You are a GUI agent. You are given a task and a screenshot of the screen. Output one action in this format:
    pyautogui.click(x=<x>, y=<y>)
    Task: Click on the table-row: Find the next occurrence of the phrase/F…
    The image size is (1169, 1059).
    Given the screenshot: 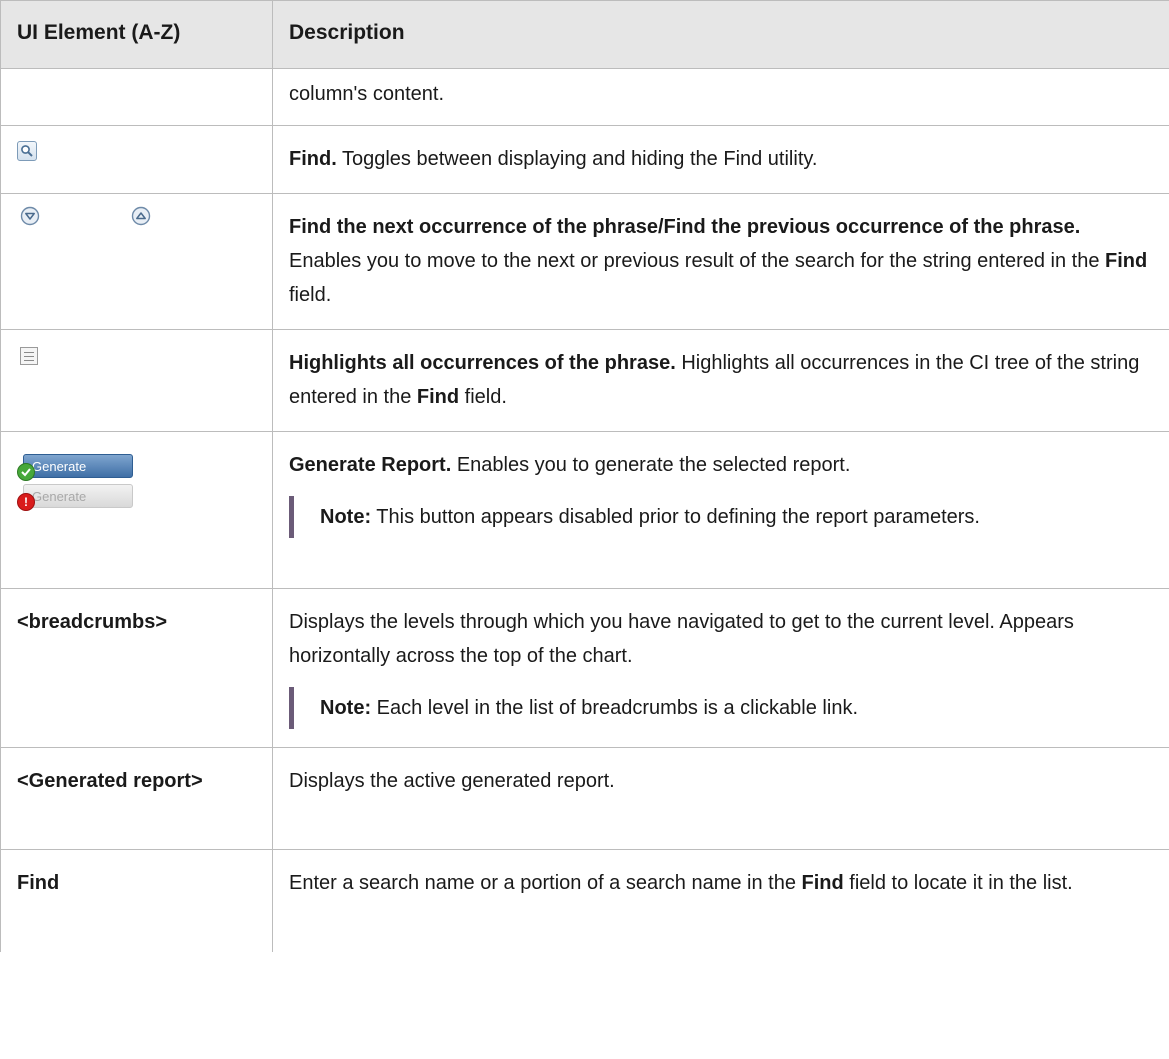 What is the action you would take?
    pyautogui.click(x=584, y=261)
    